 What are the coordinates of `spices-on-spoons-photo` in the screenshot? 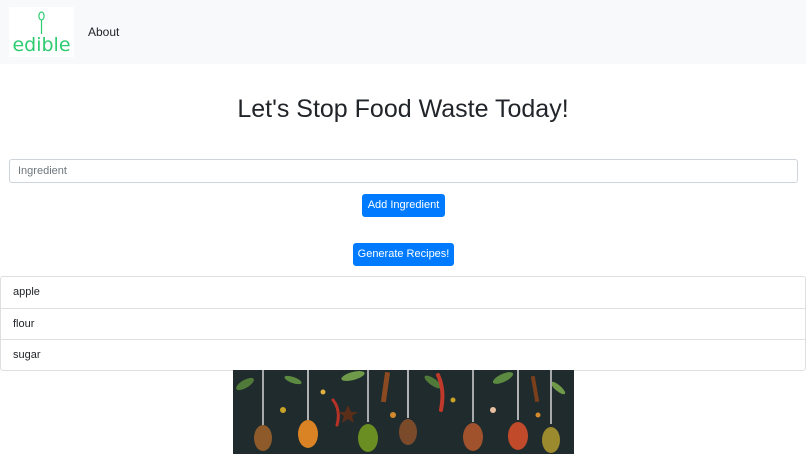 It's located at (403, 412).